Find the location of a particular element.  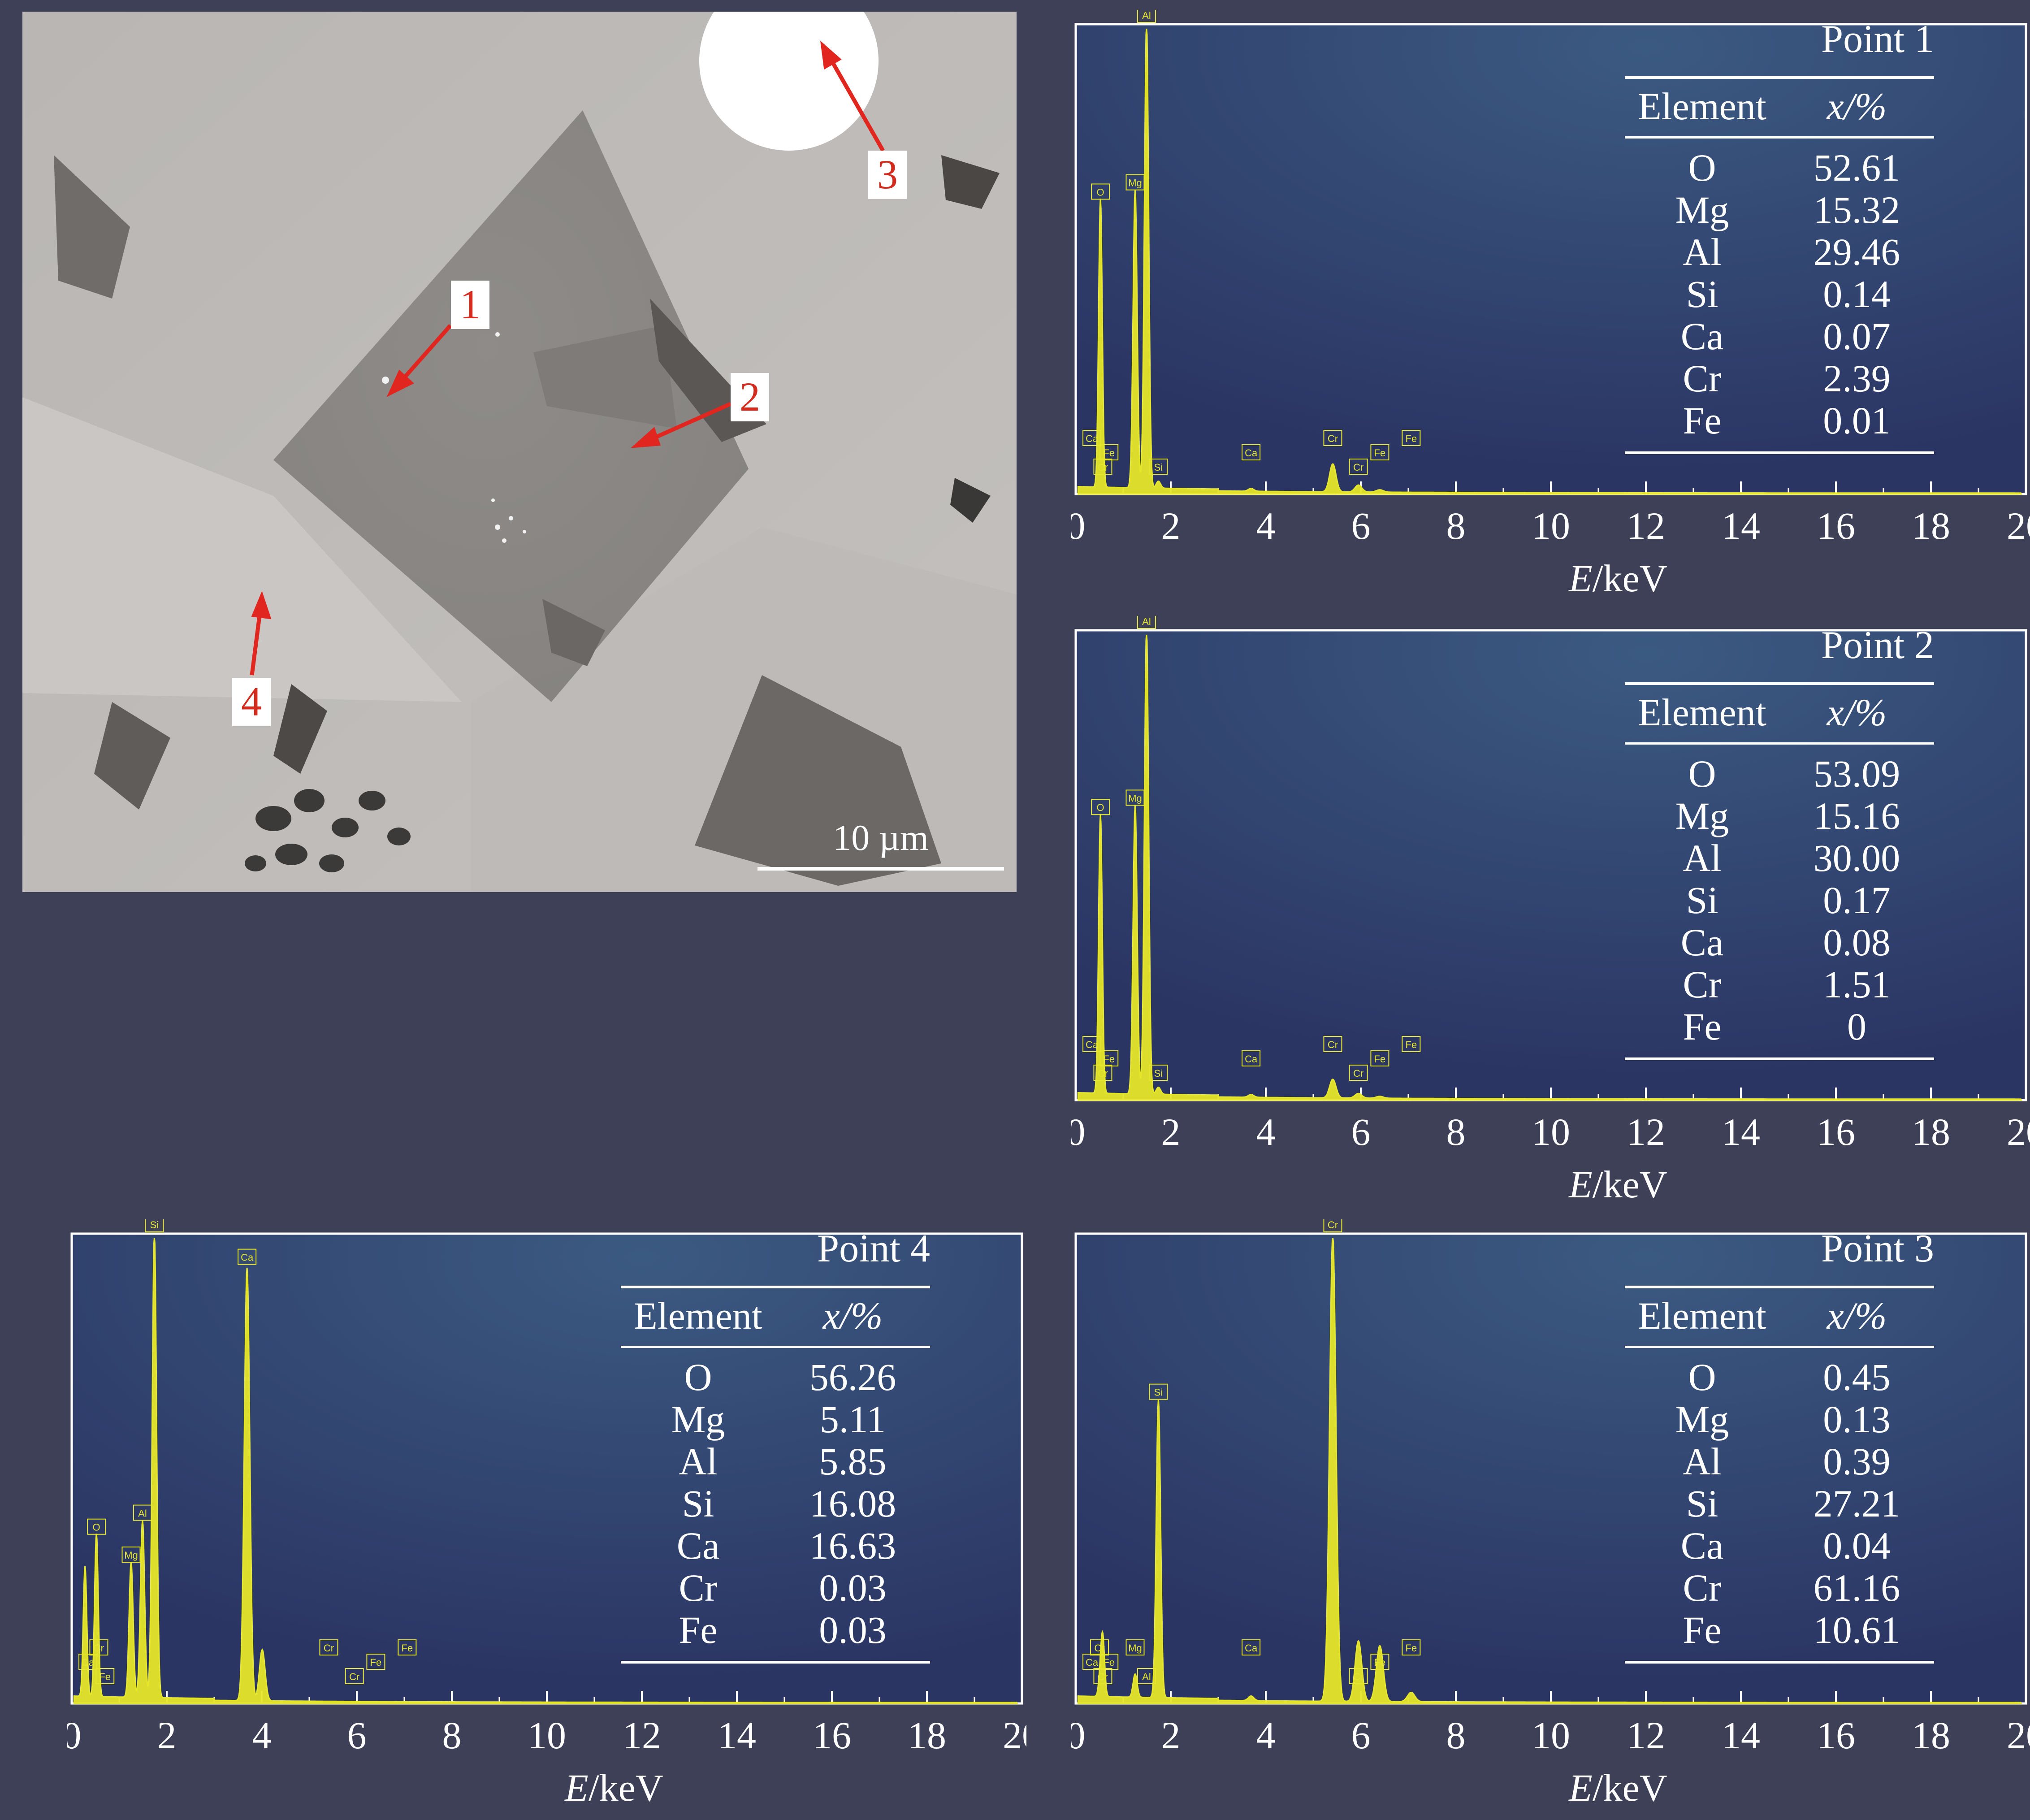

table-row: Ca0.04 is located at coordinates (1780, 1546).